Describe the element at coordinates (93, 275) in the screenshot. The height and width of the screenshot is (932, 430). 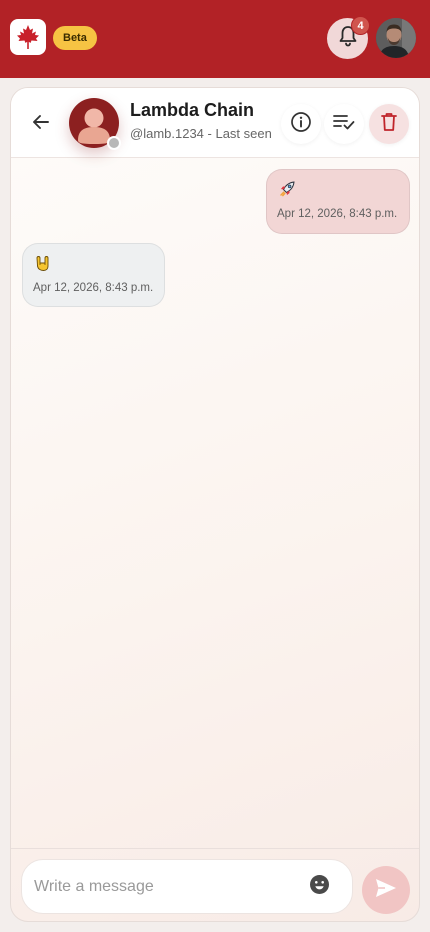
I see `incoming-message-bubble: Apr 12, 2026, 8:43 p.m.` at that location.